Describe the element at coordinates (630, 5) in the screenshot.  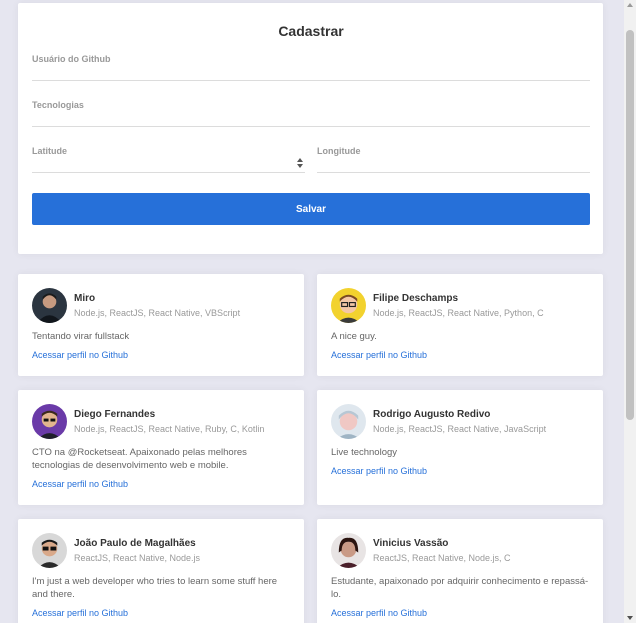
I see `scroll-up-arrow-icon` at that location.